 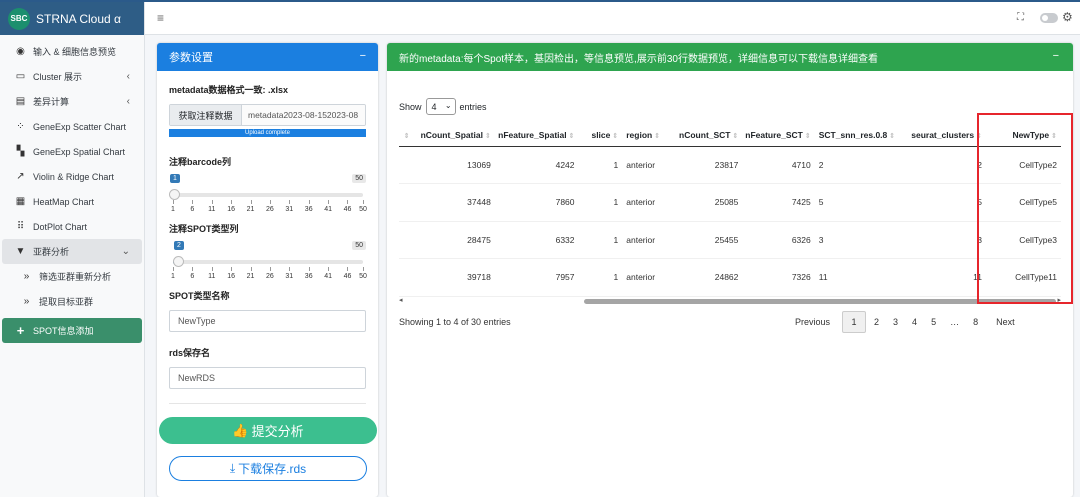 I want to click on page-button: 2, so click(x=876, y=322).